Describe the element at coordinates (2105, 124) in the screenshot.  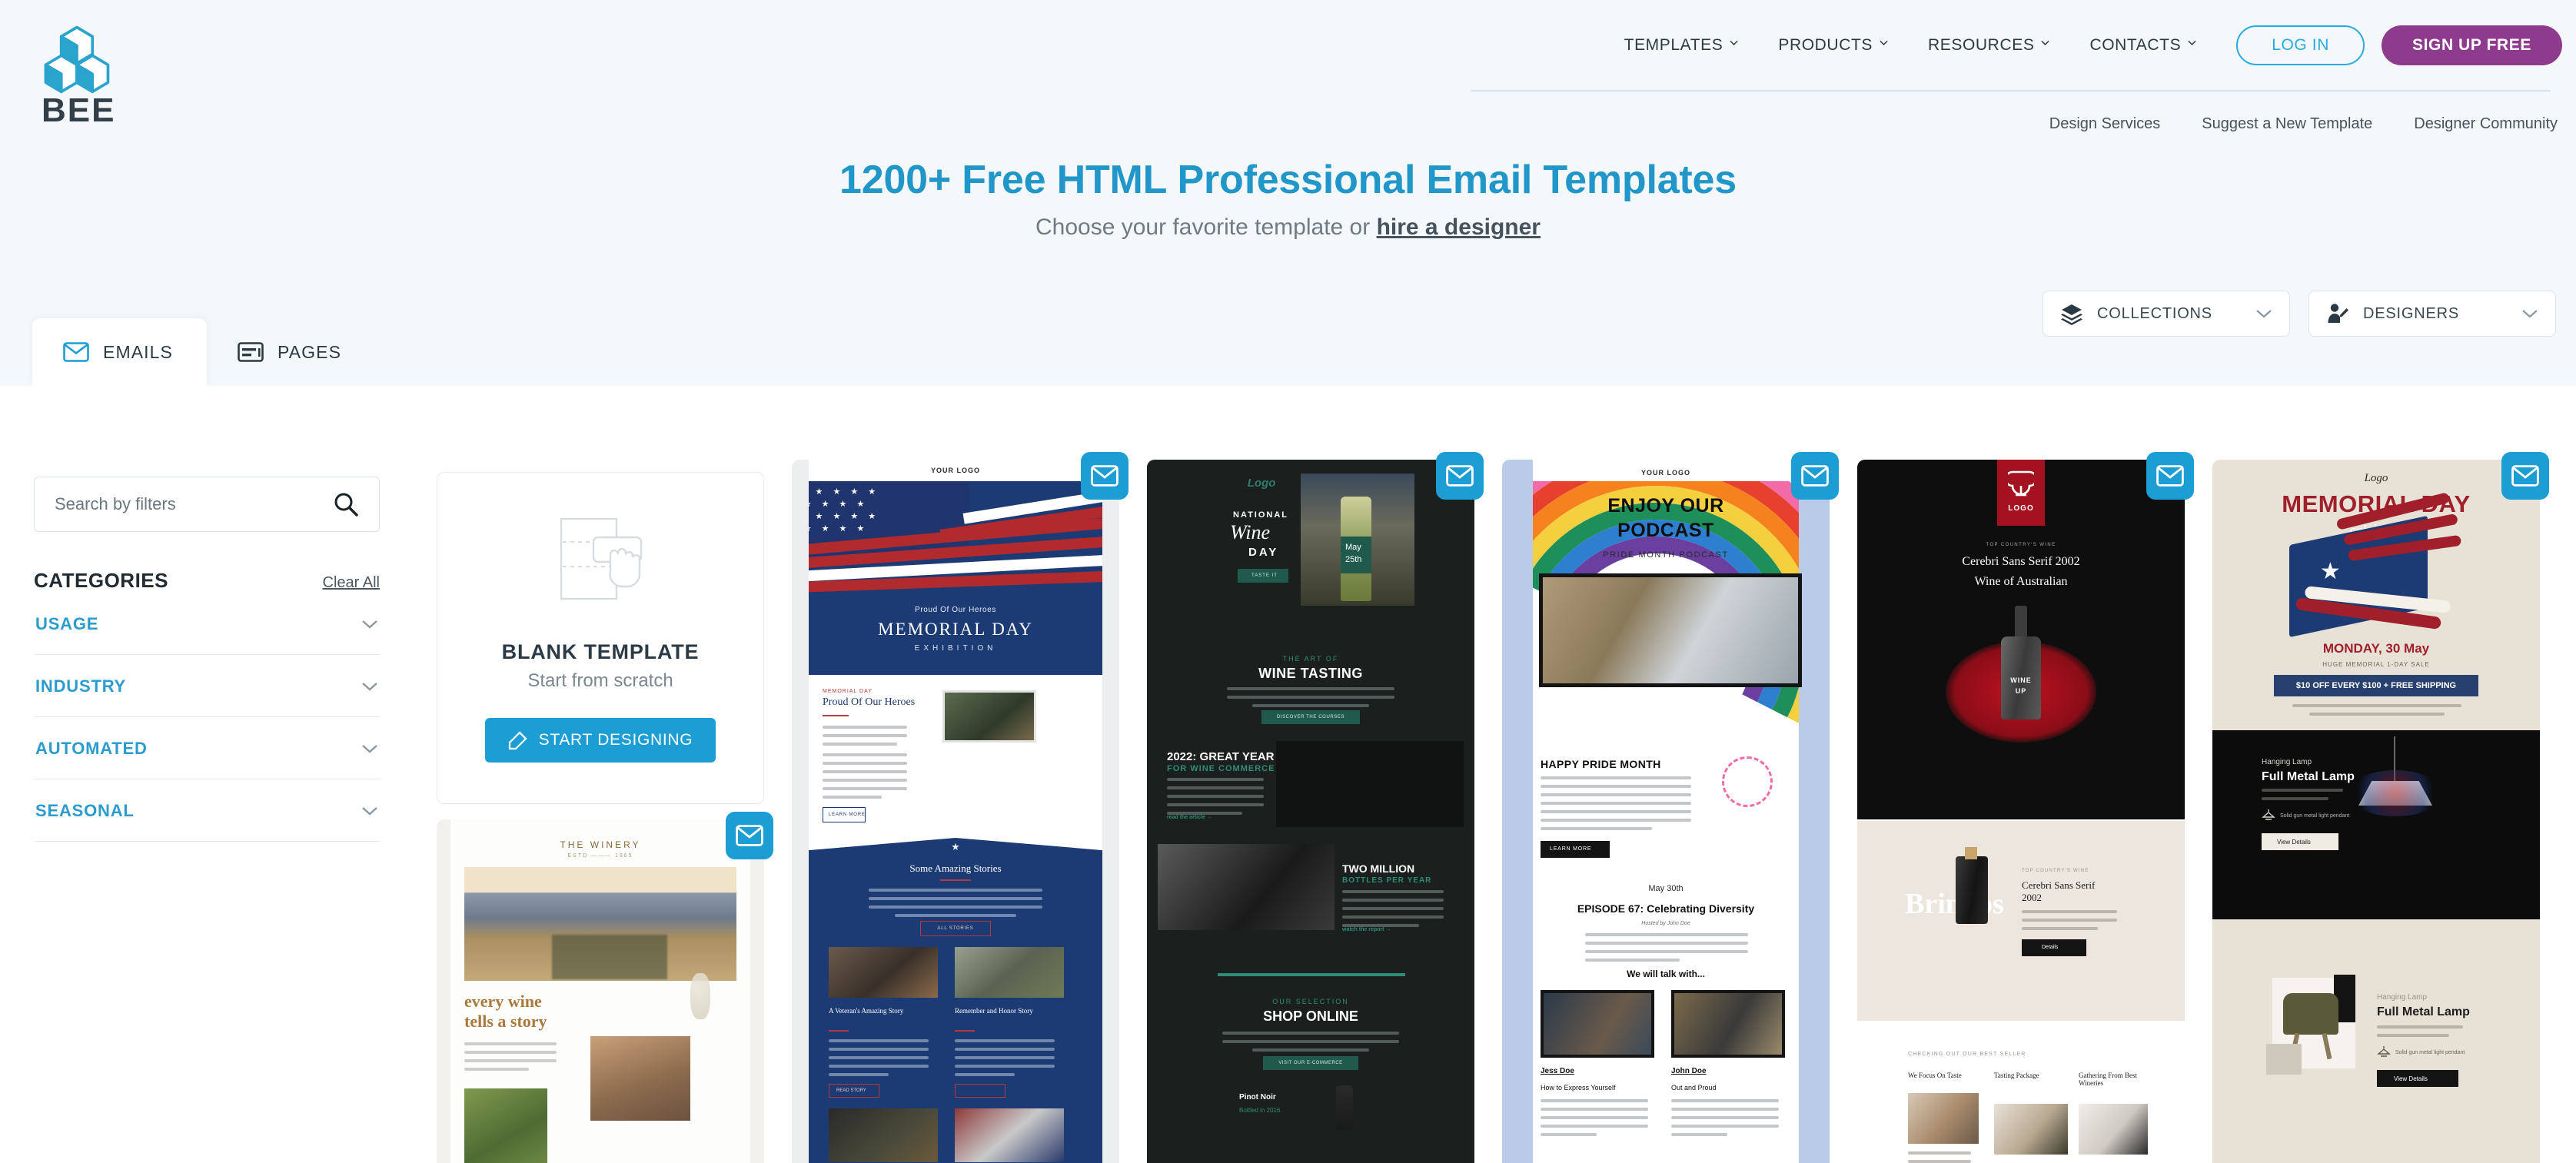
I see `subnav-item-design-services: Design Services` at that location.